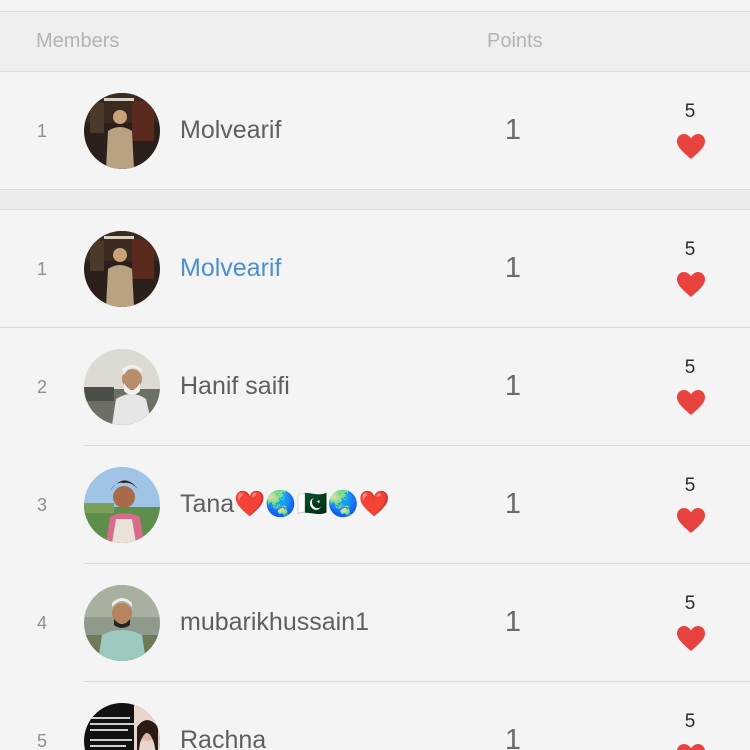 Image resolution: width=750 pixels, height=750 pixels. Describe the element at coordinates (285, 504) in the screenshot. I see `member-name: Tana❤️🌏🇵🇰🌏❤️` at that location.